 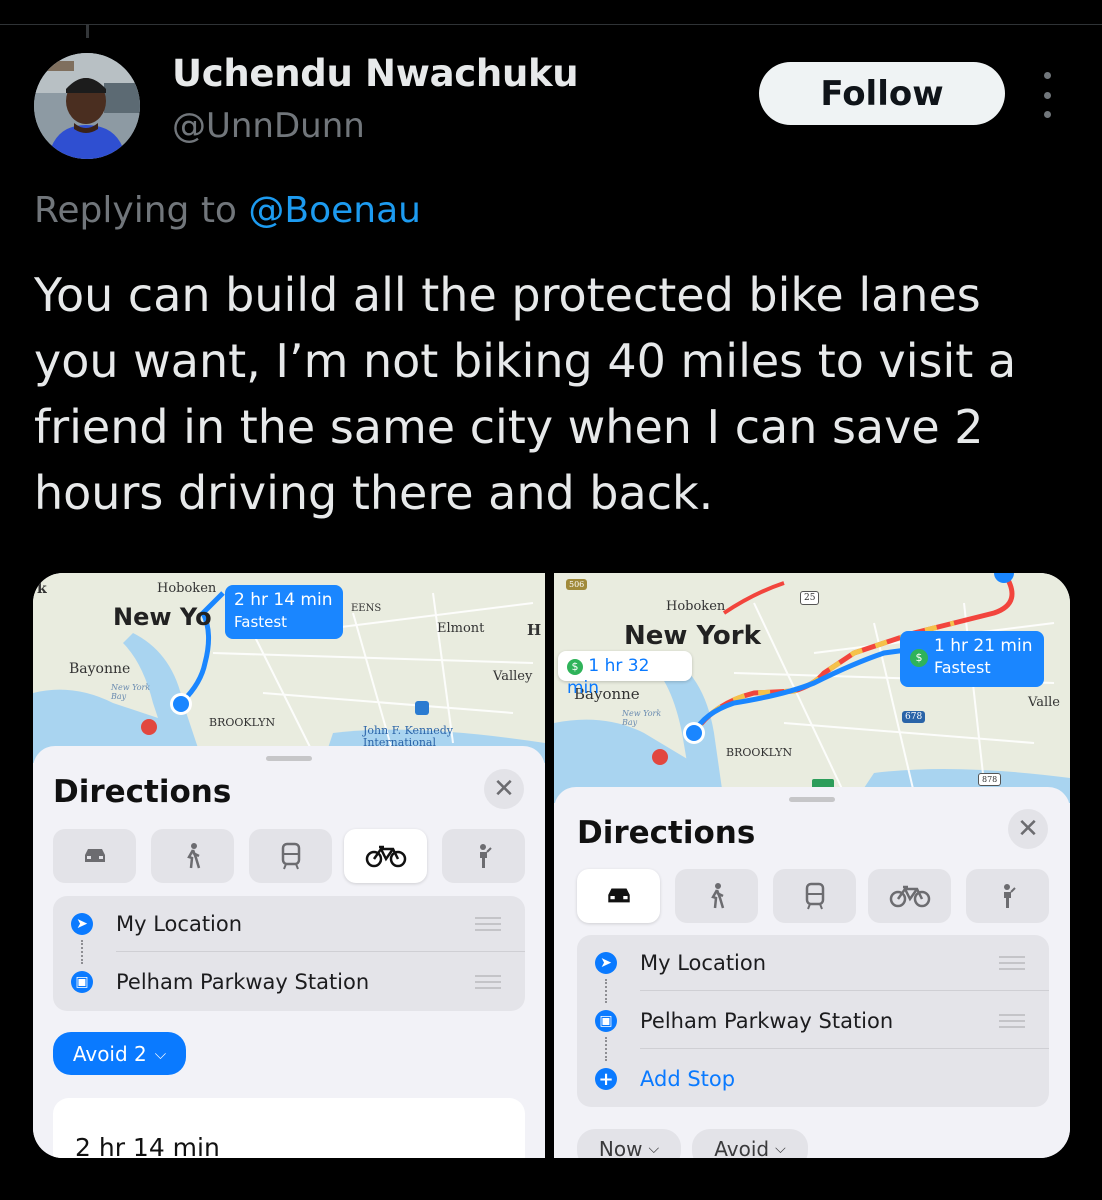 What do you see at coordinates (625, 674) in the screenshot?
I see `route-bubble-alternate: $ 1 hr 32 min` at bounding box center [625, 674].